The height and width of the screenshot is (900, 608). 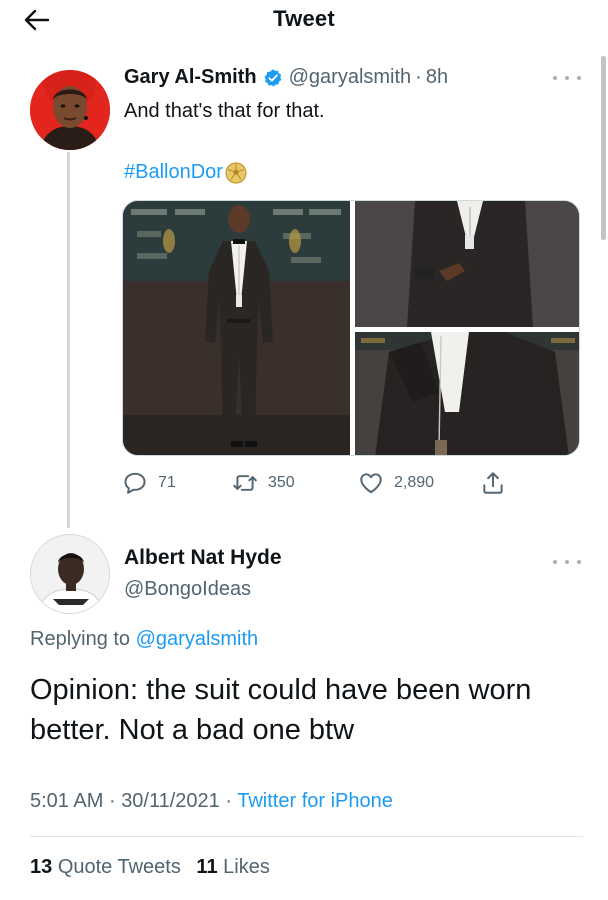 What do you see at coordinates (236, 172) in the screenshot?
I see `ballon-dor-ball-icon` at bounding box center [236, 172].